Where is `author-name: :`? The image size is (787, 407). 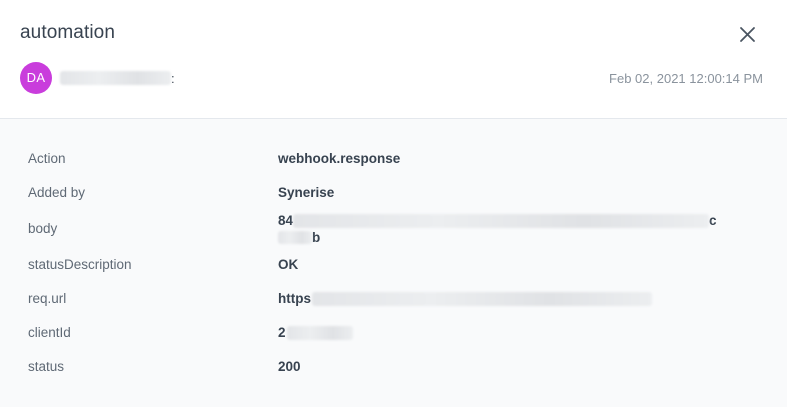 author-name: : is located at coordinates (117, 78).